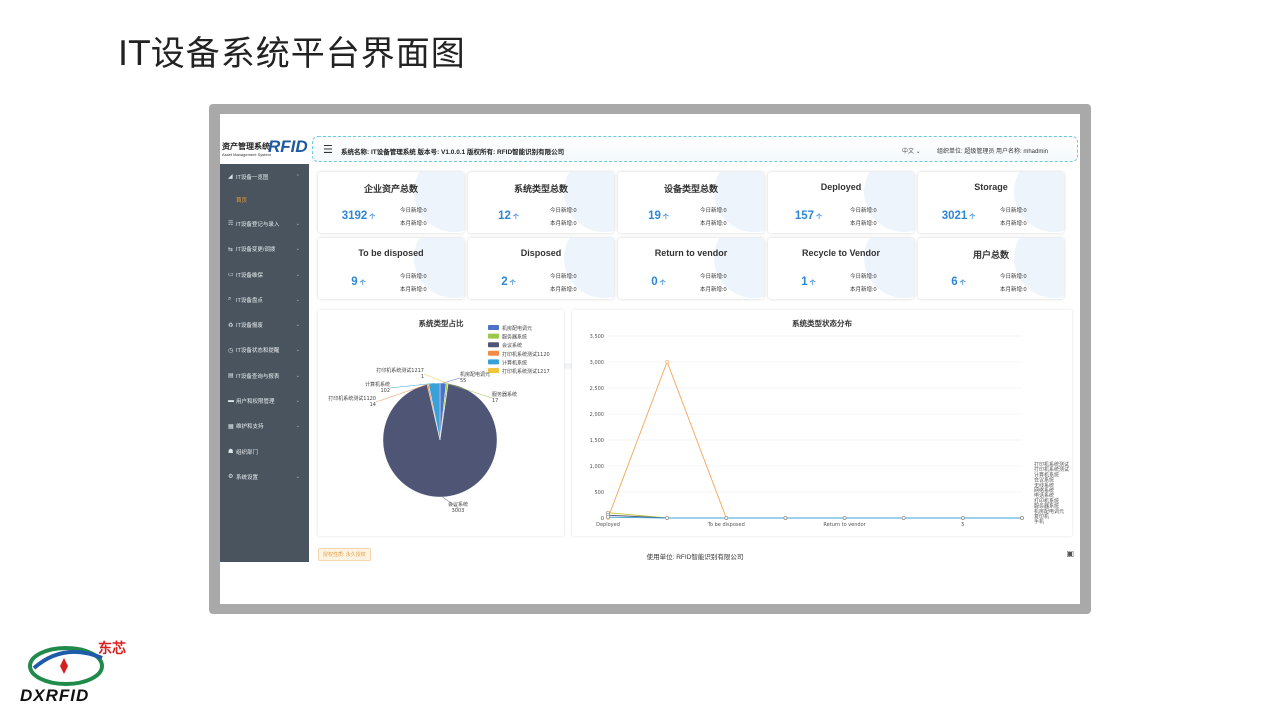 The image size is (1280, 720). What do you see at coordinates (911, 150) in the screenshot?
I see `language-select: 中文 ⌄` at bounding box center [911, 150].